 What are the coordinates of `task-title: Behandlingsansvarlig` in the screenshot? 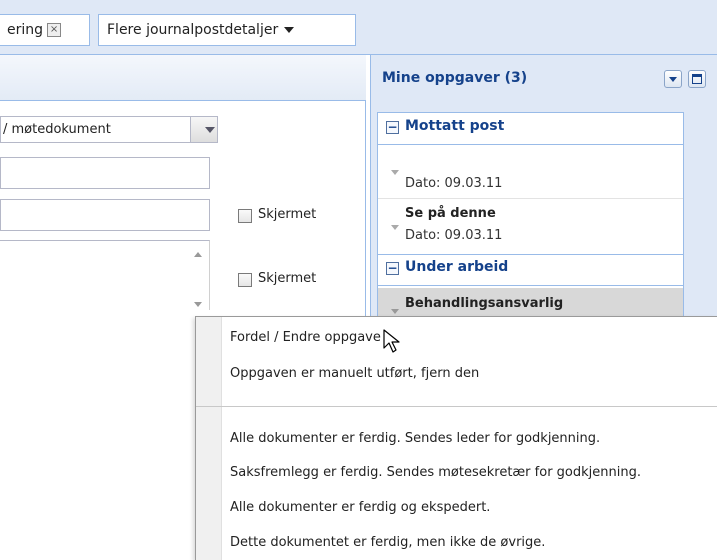 It's located at (484, 303).